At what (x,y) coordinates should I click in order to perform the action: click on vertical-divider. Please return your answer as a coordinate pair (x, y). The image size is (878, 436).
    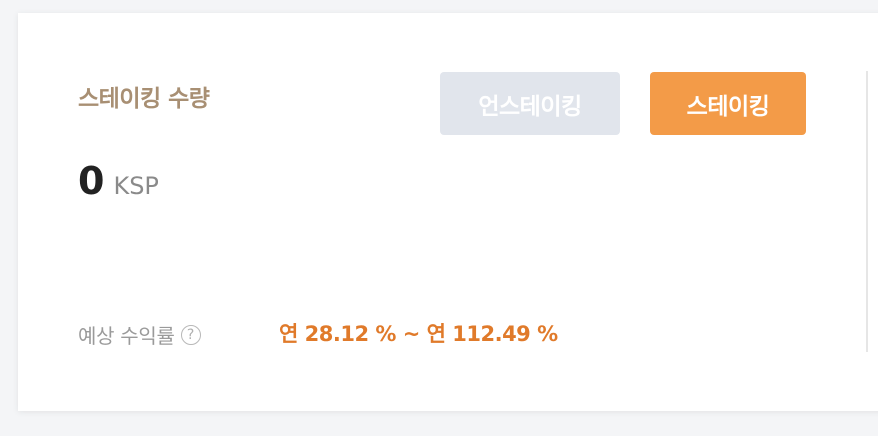
    Looking at the image, I should click on (867, 211).